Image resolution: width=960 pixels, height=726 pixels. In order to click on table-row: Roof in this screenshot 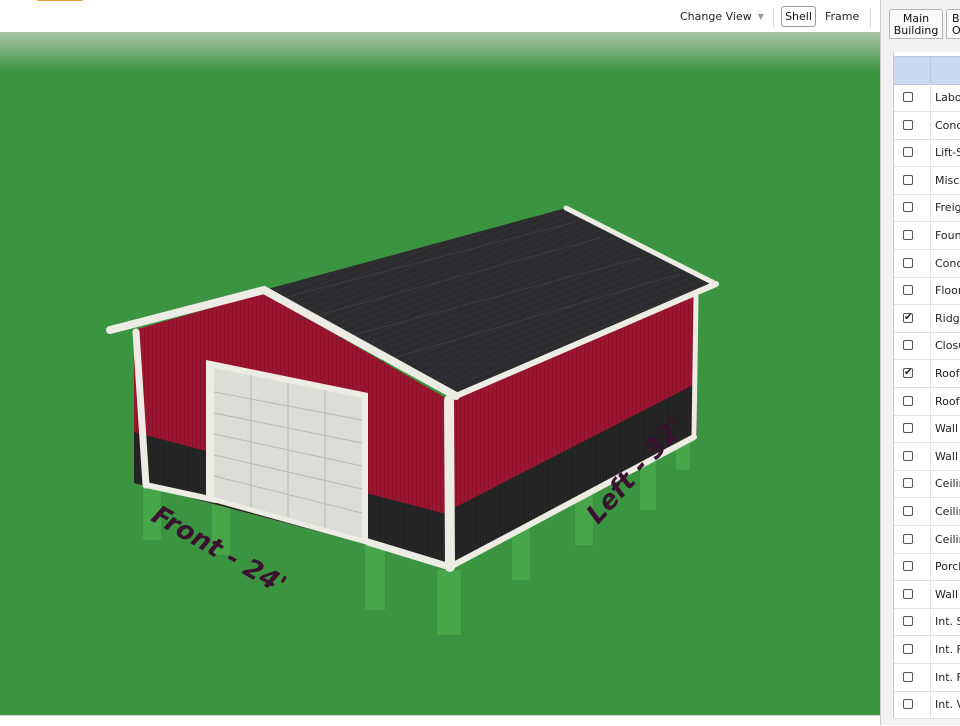, I will do `click(927, 401)`.